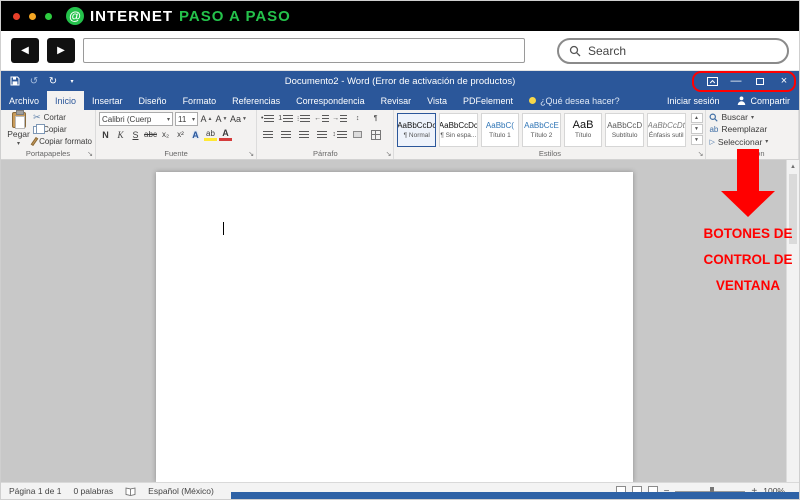  I want to click on font-row-1: Calibri (Cuerp ▾ 11 ▾ A ▲ A ▼ Aa ▼, so click(176, 119).